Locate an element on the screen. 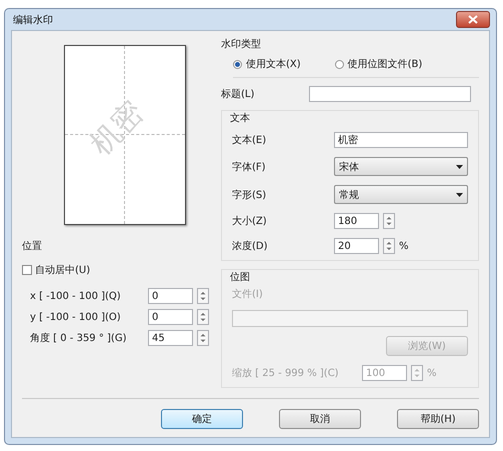  field-label: 浓度(D) is located at coordinates (250, 246).